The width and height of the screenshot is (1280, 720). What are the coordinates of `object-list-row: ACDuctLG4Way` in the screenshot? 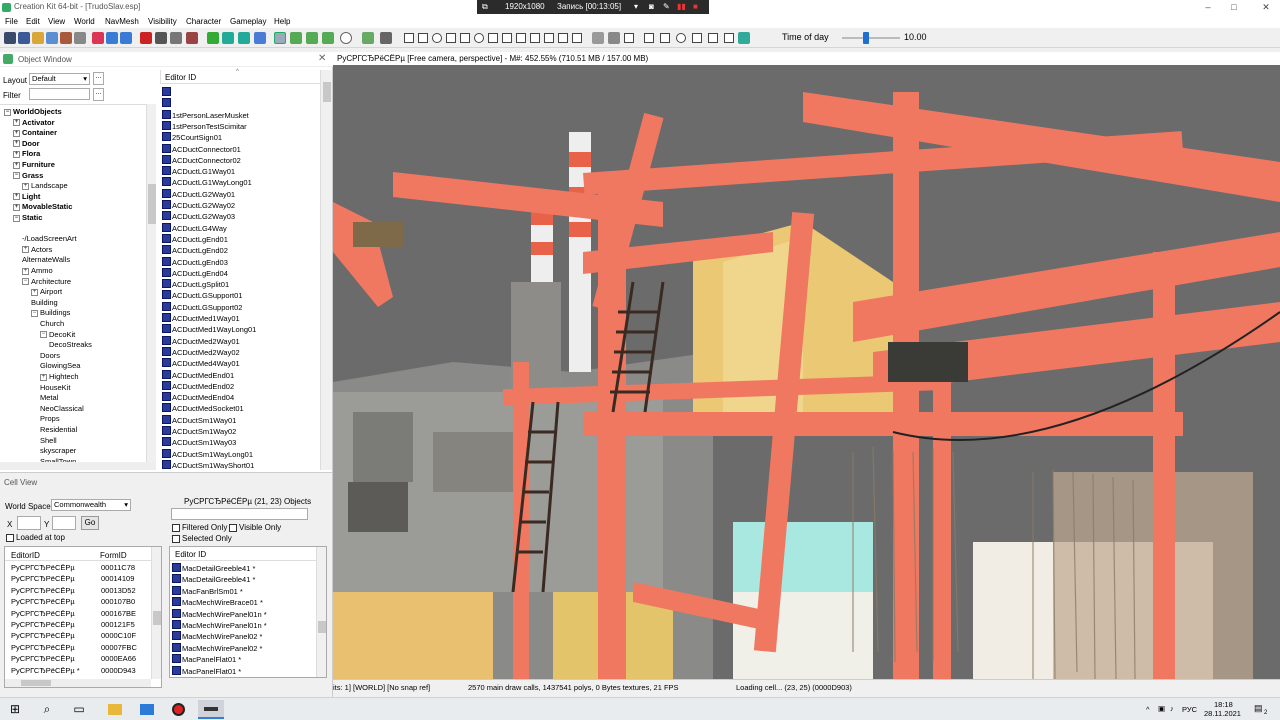 It's located at (194, 228).